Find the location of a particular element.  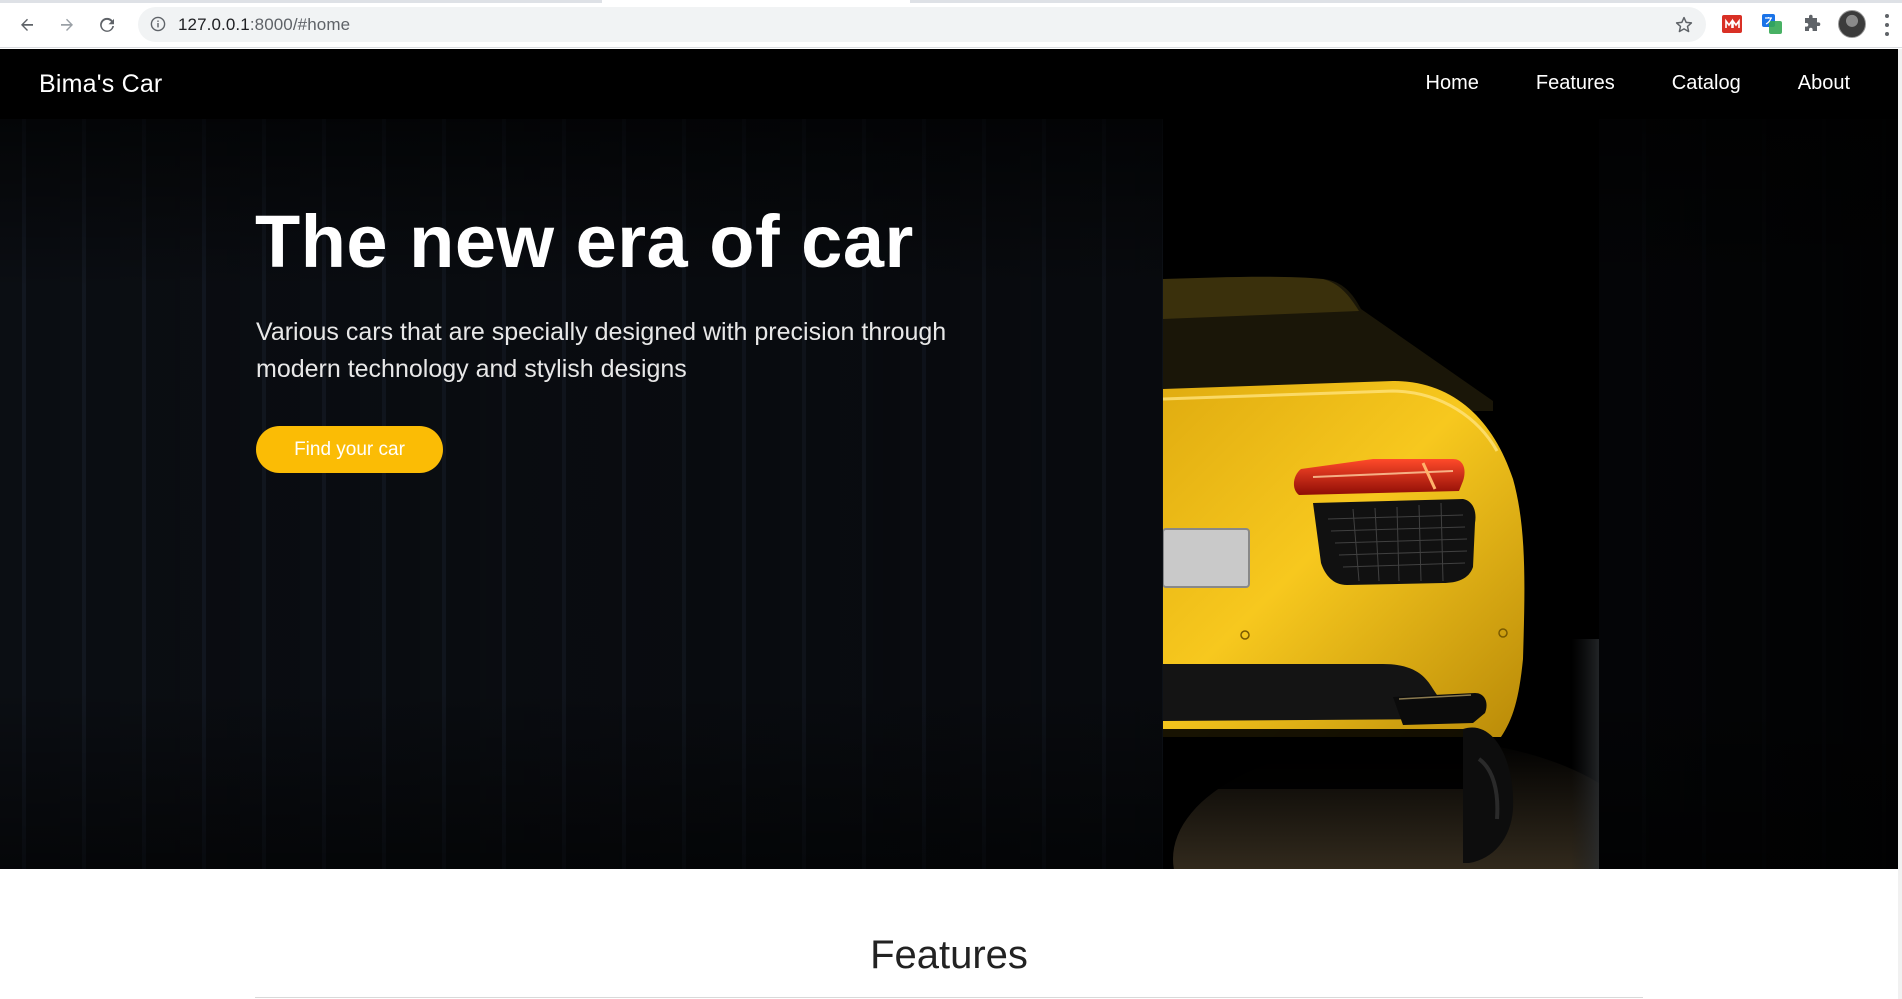

site-navbar: Bima's Car Home Features Catalog About is located at coordinates (949, 84).